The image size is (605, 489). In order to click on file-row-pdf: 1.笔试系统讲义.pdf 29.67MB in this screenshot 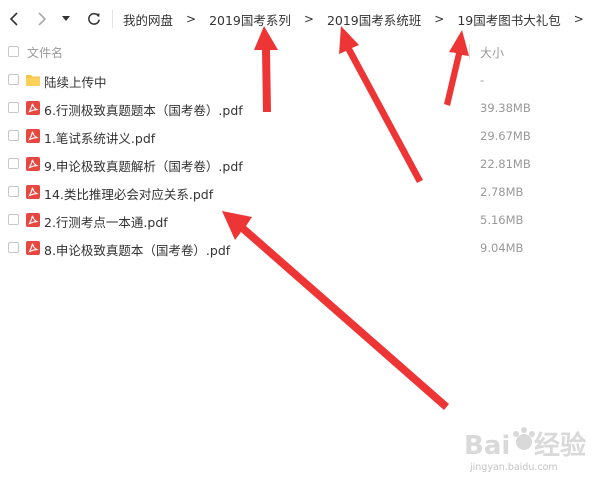, I will do `click(302, 136)`.